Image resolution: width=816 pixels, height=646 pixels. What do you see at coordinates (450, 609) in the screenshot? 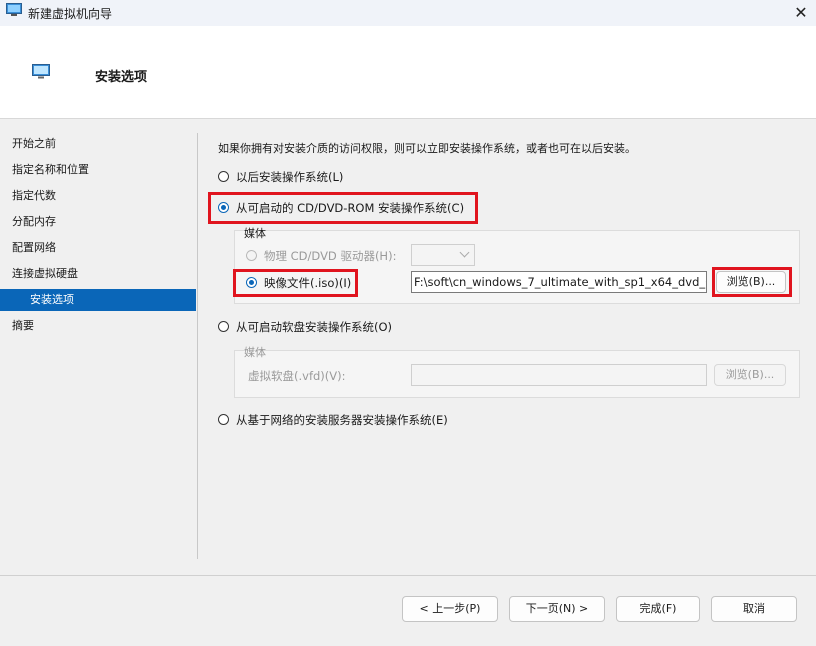
I see `previous-button: < 上一步(P)` at bounding box center [450, 609].